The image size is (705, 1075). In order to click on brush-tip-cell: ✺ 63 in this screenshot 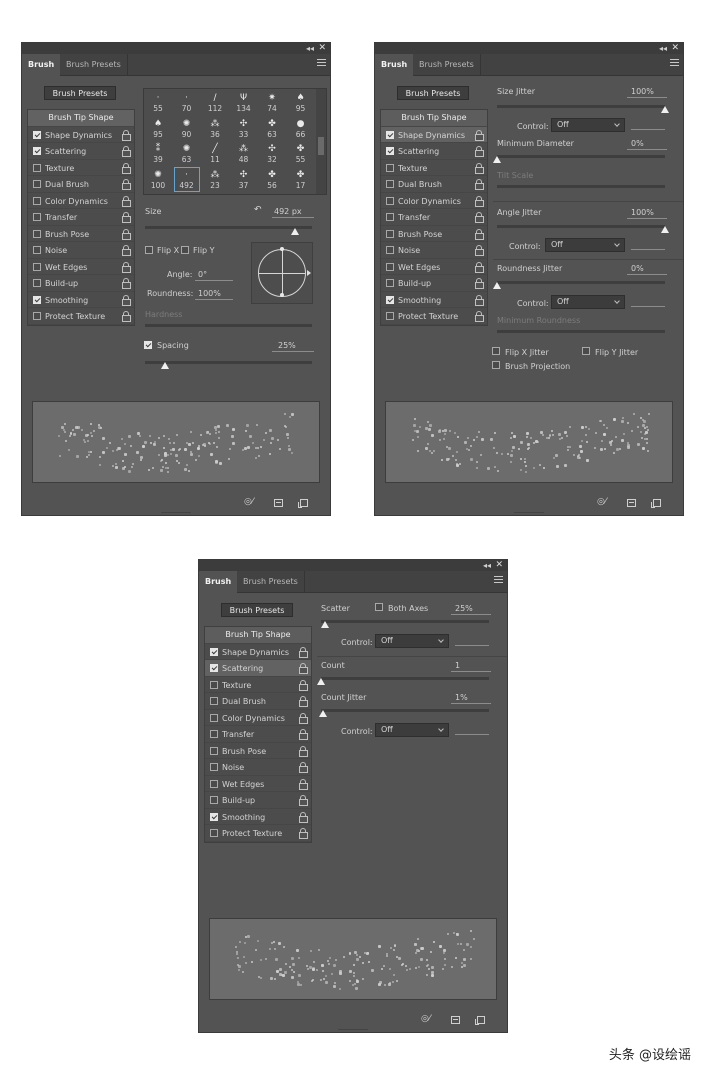, I will do `click(187, 153)`.